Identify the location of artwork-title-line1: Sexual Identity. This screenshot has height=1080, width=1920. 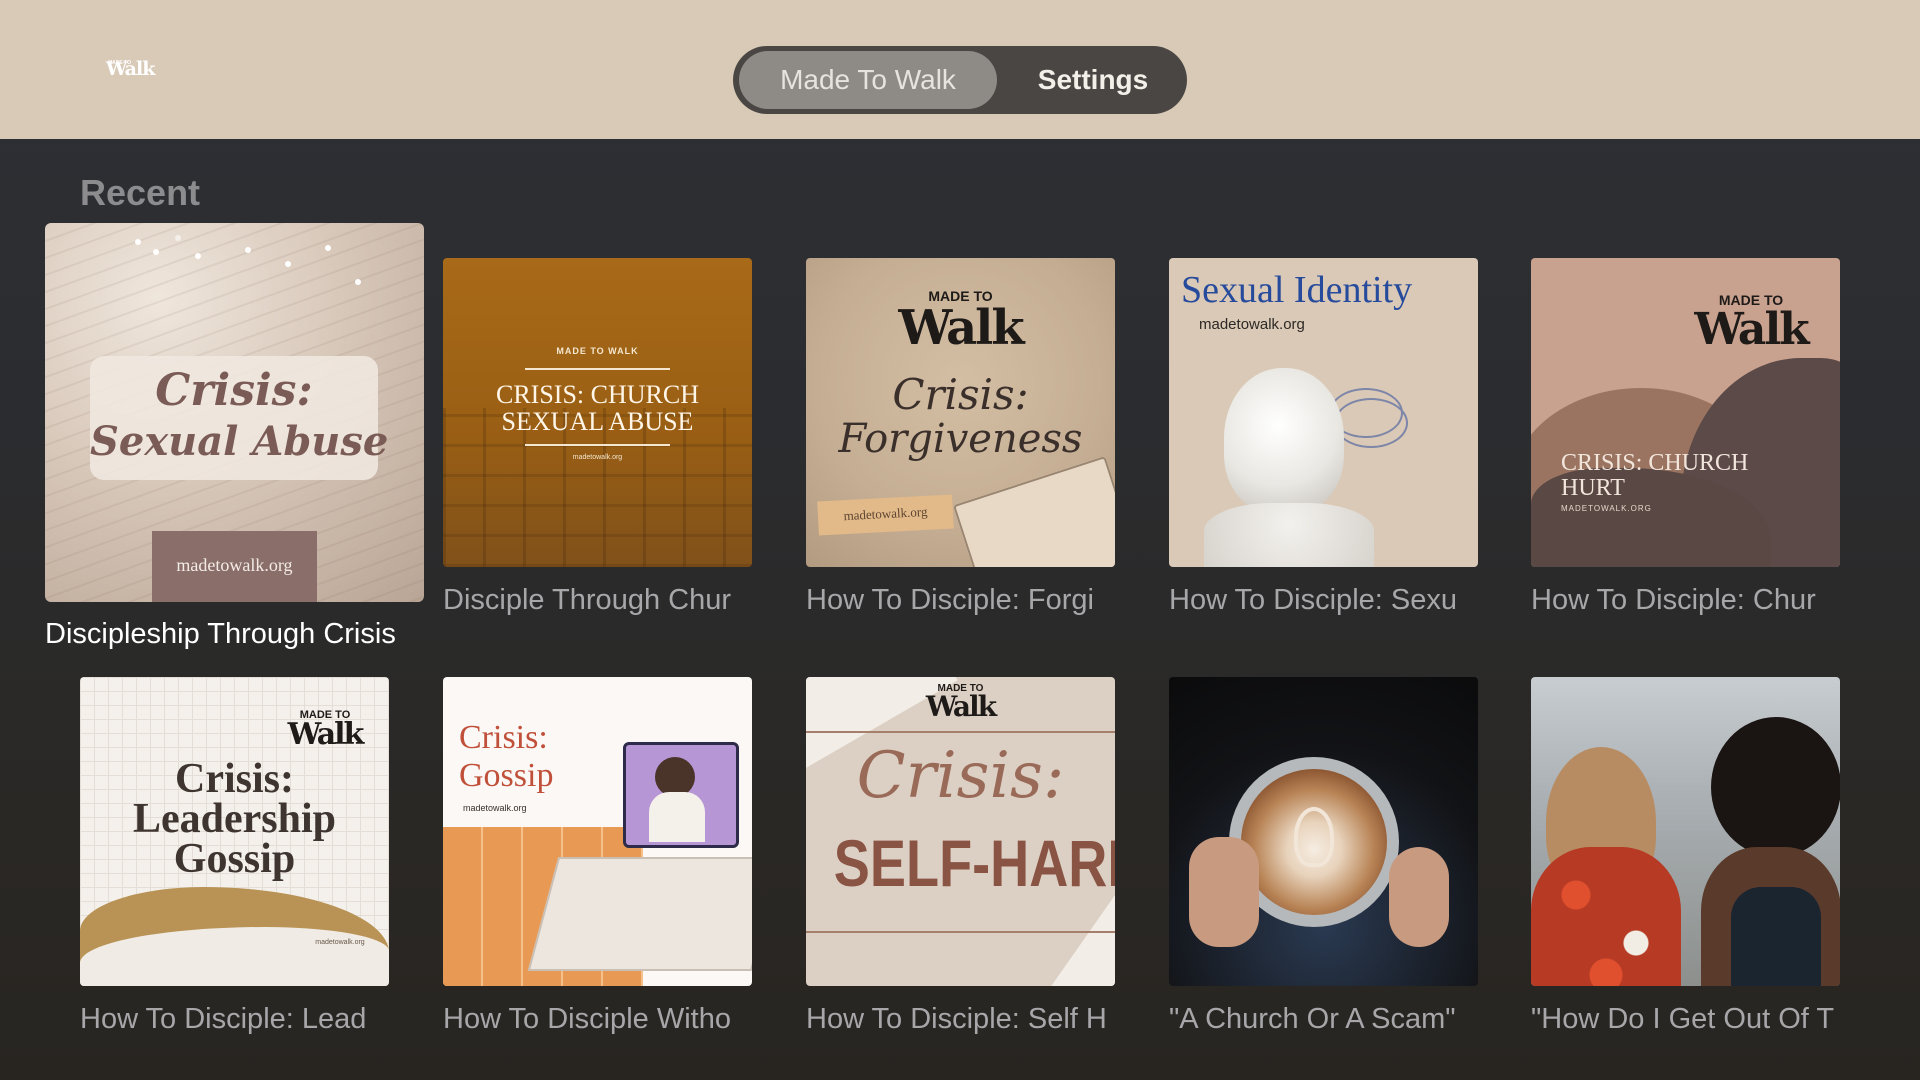
(1297, 290).